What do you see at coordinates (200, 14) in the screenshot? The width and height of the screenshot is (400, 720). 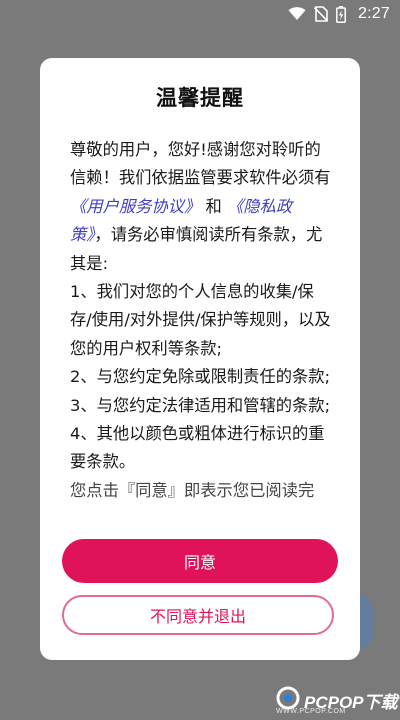 I see `status-bar: 2:27` at bounding box center [200, 14].